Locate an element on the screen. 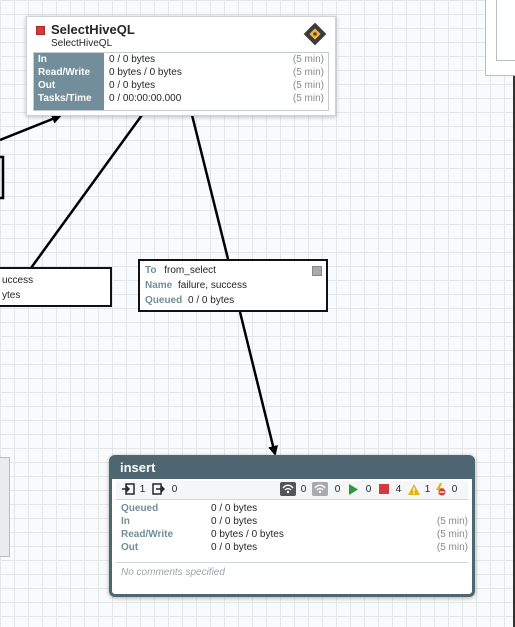 Image resolution: width=515 pixels, height=627 pixels. stopped-count: 4 is located at coordinates (390, 490).